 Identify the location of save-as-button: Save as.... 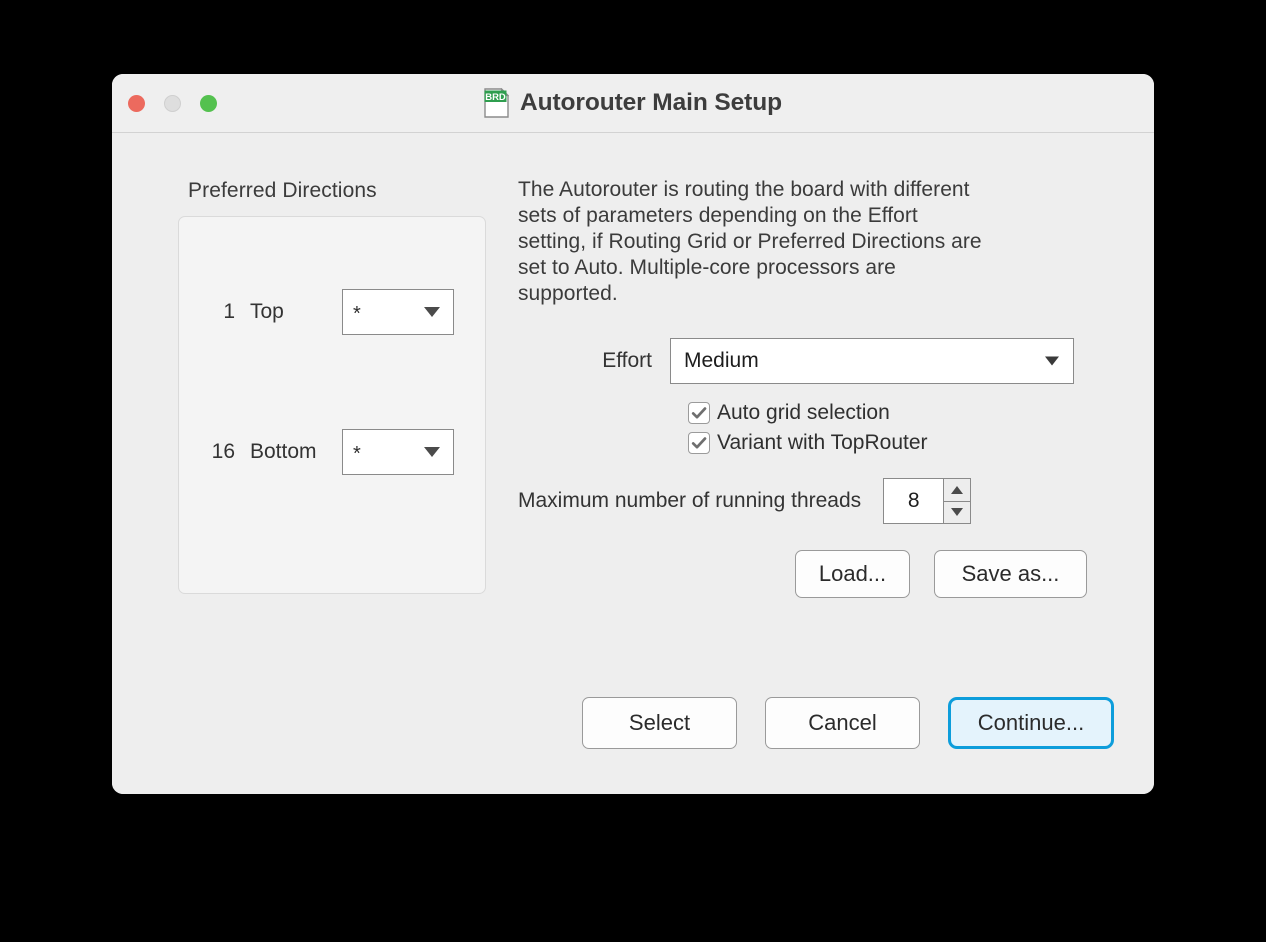
(1010, 574).